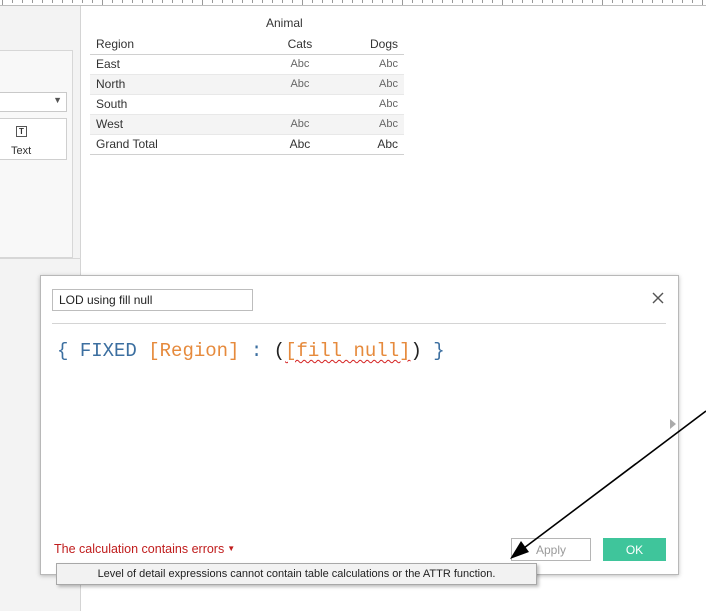  What do you see at coordinates (108, 351) in the screenshot?
I see `formula-keyword-fixed: FIXED` at bounding box center [108, 351].